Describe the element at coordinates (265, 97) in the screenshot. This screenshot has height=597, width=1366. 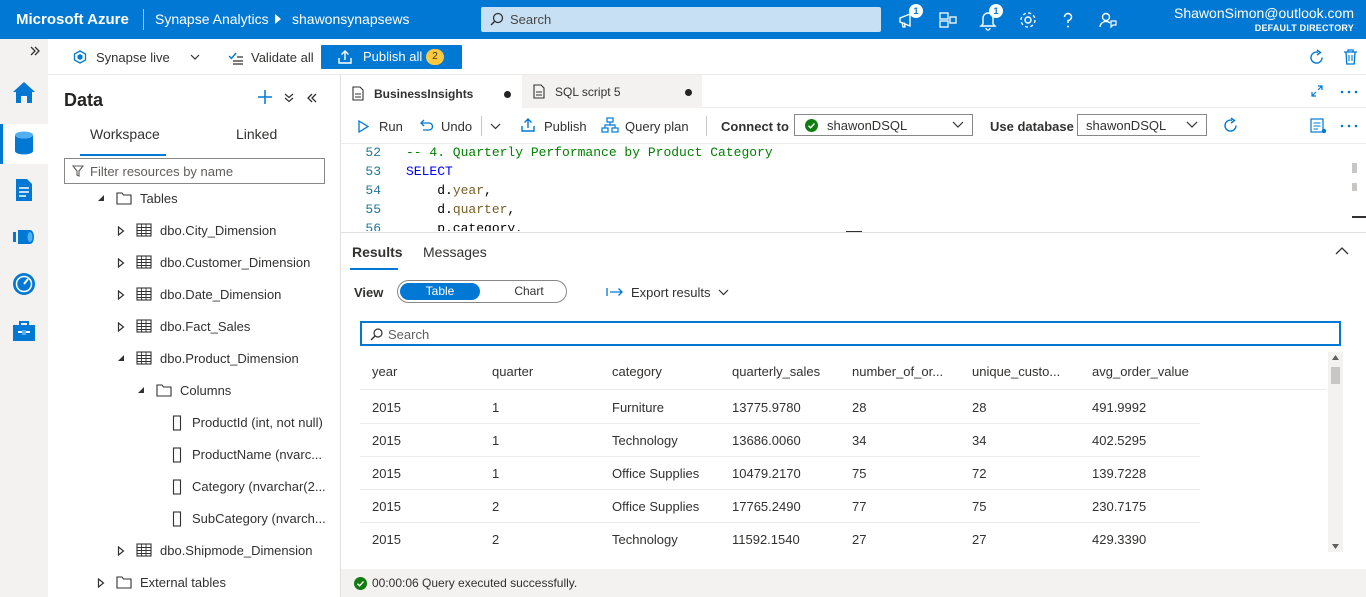
I see `add-resource-plus-icon` at that location.